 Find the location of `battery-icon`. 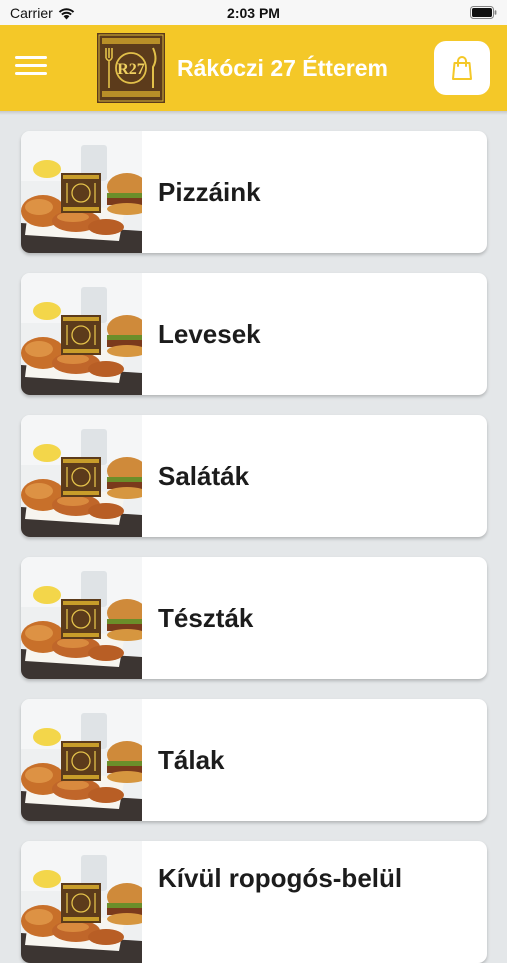

battery-icon is located at coordinates (483, 12).